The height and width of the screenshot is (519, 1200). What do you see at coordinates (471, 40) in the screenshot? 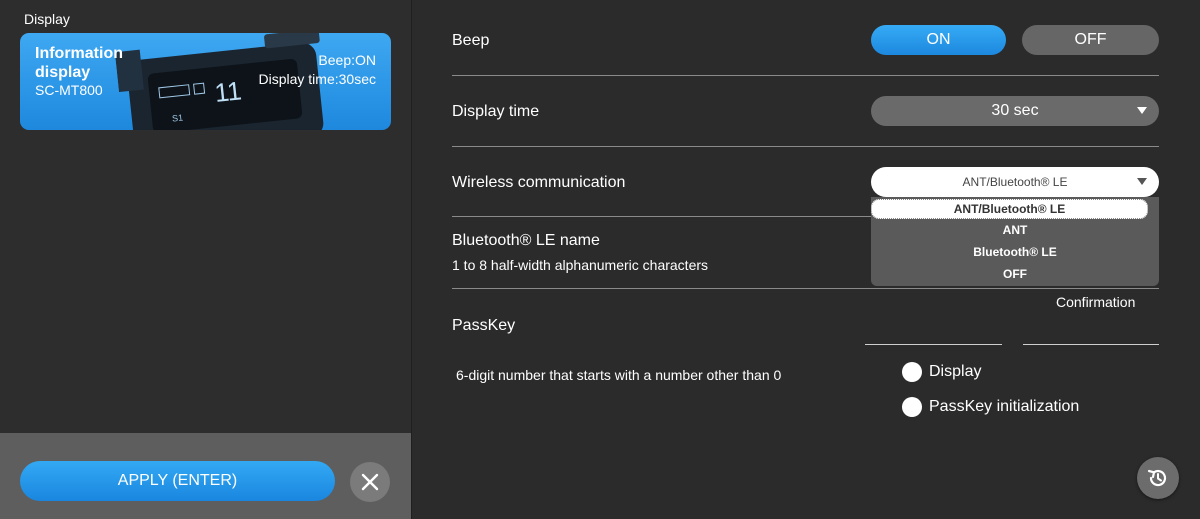
I see `beep-label: Beep` at bounding box center [471, 40].